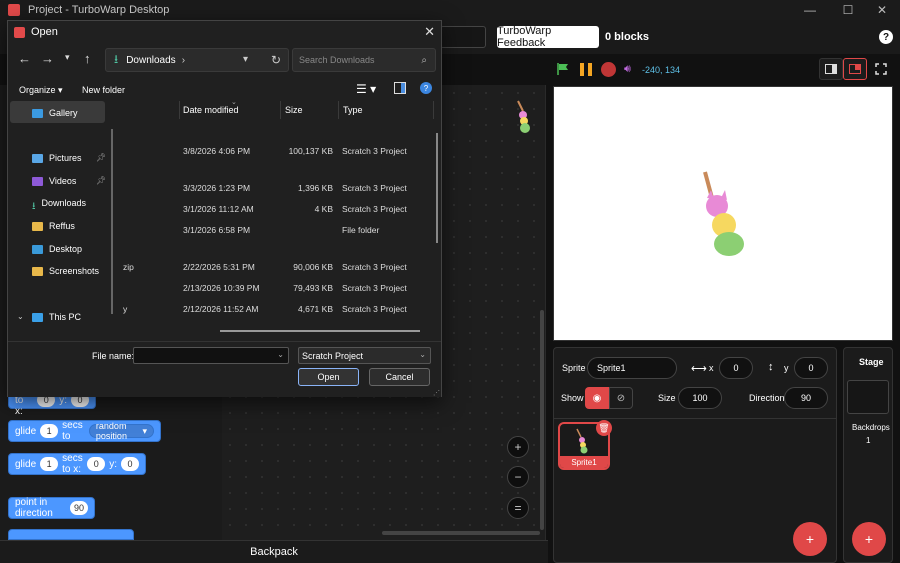  I want to click on nav-item-gallery: Gallery, so click(55, 113).